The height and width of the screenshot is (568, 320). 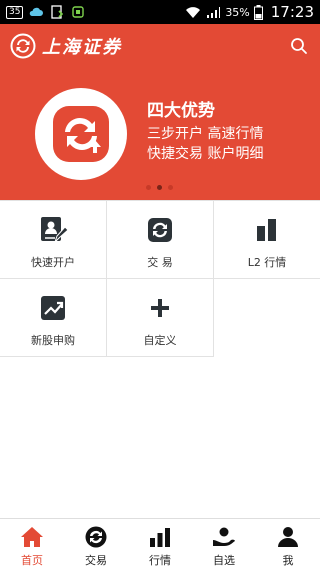 I want to click on bar-chart-icon, so click(x=266, y=230).